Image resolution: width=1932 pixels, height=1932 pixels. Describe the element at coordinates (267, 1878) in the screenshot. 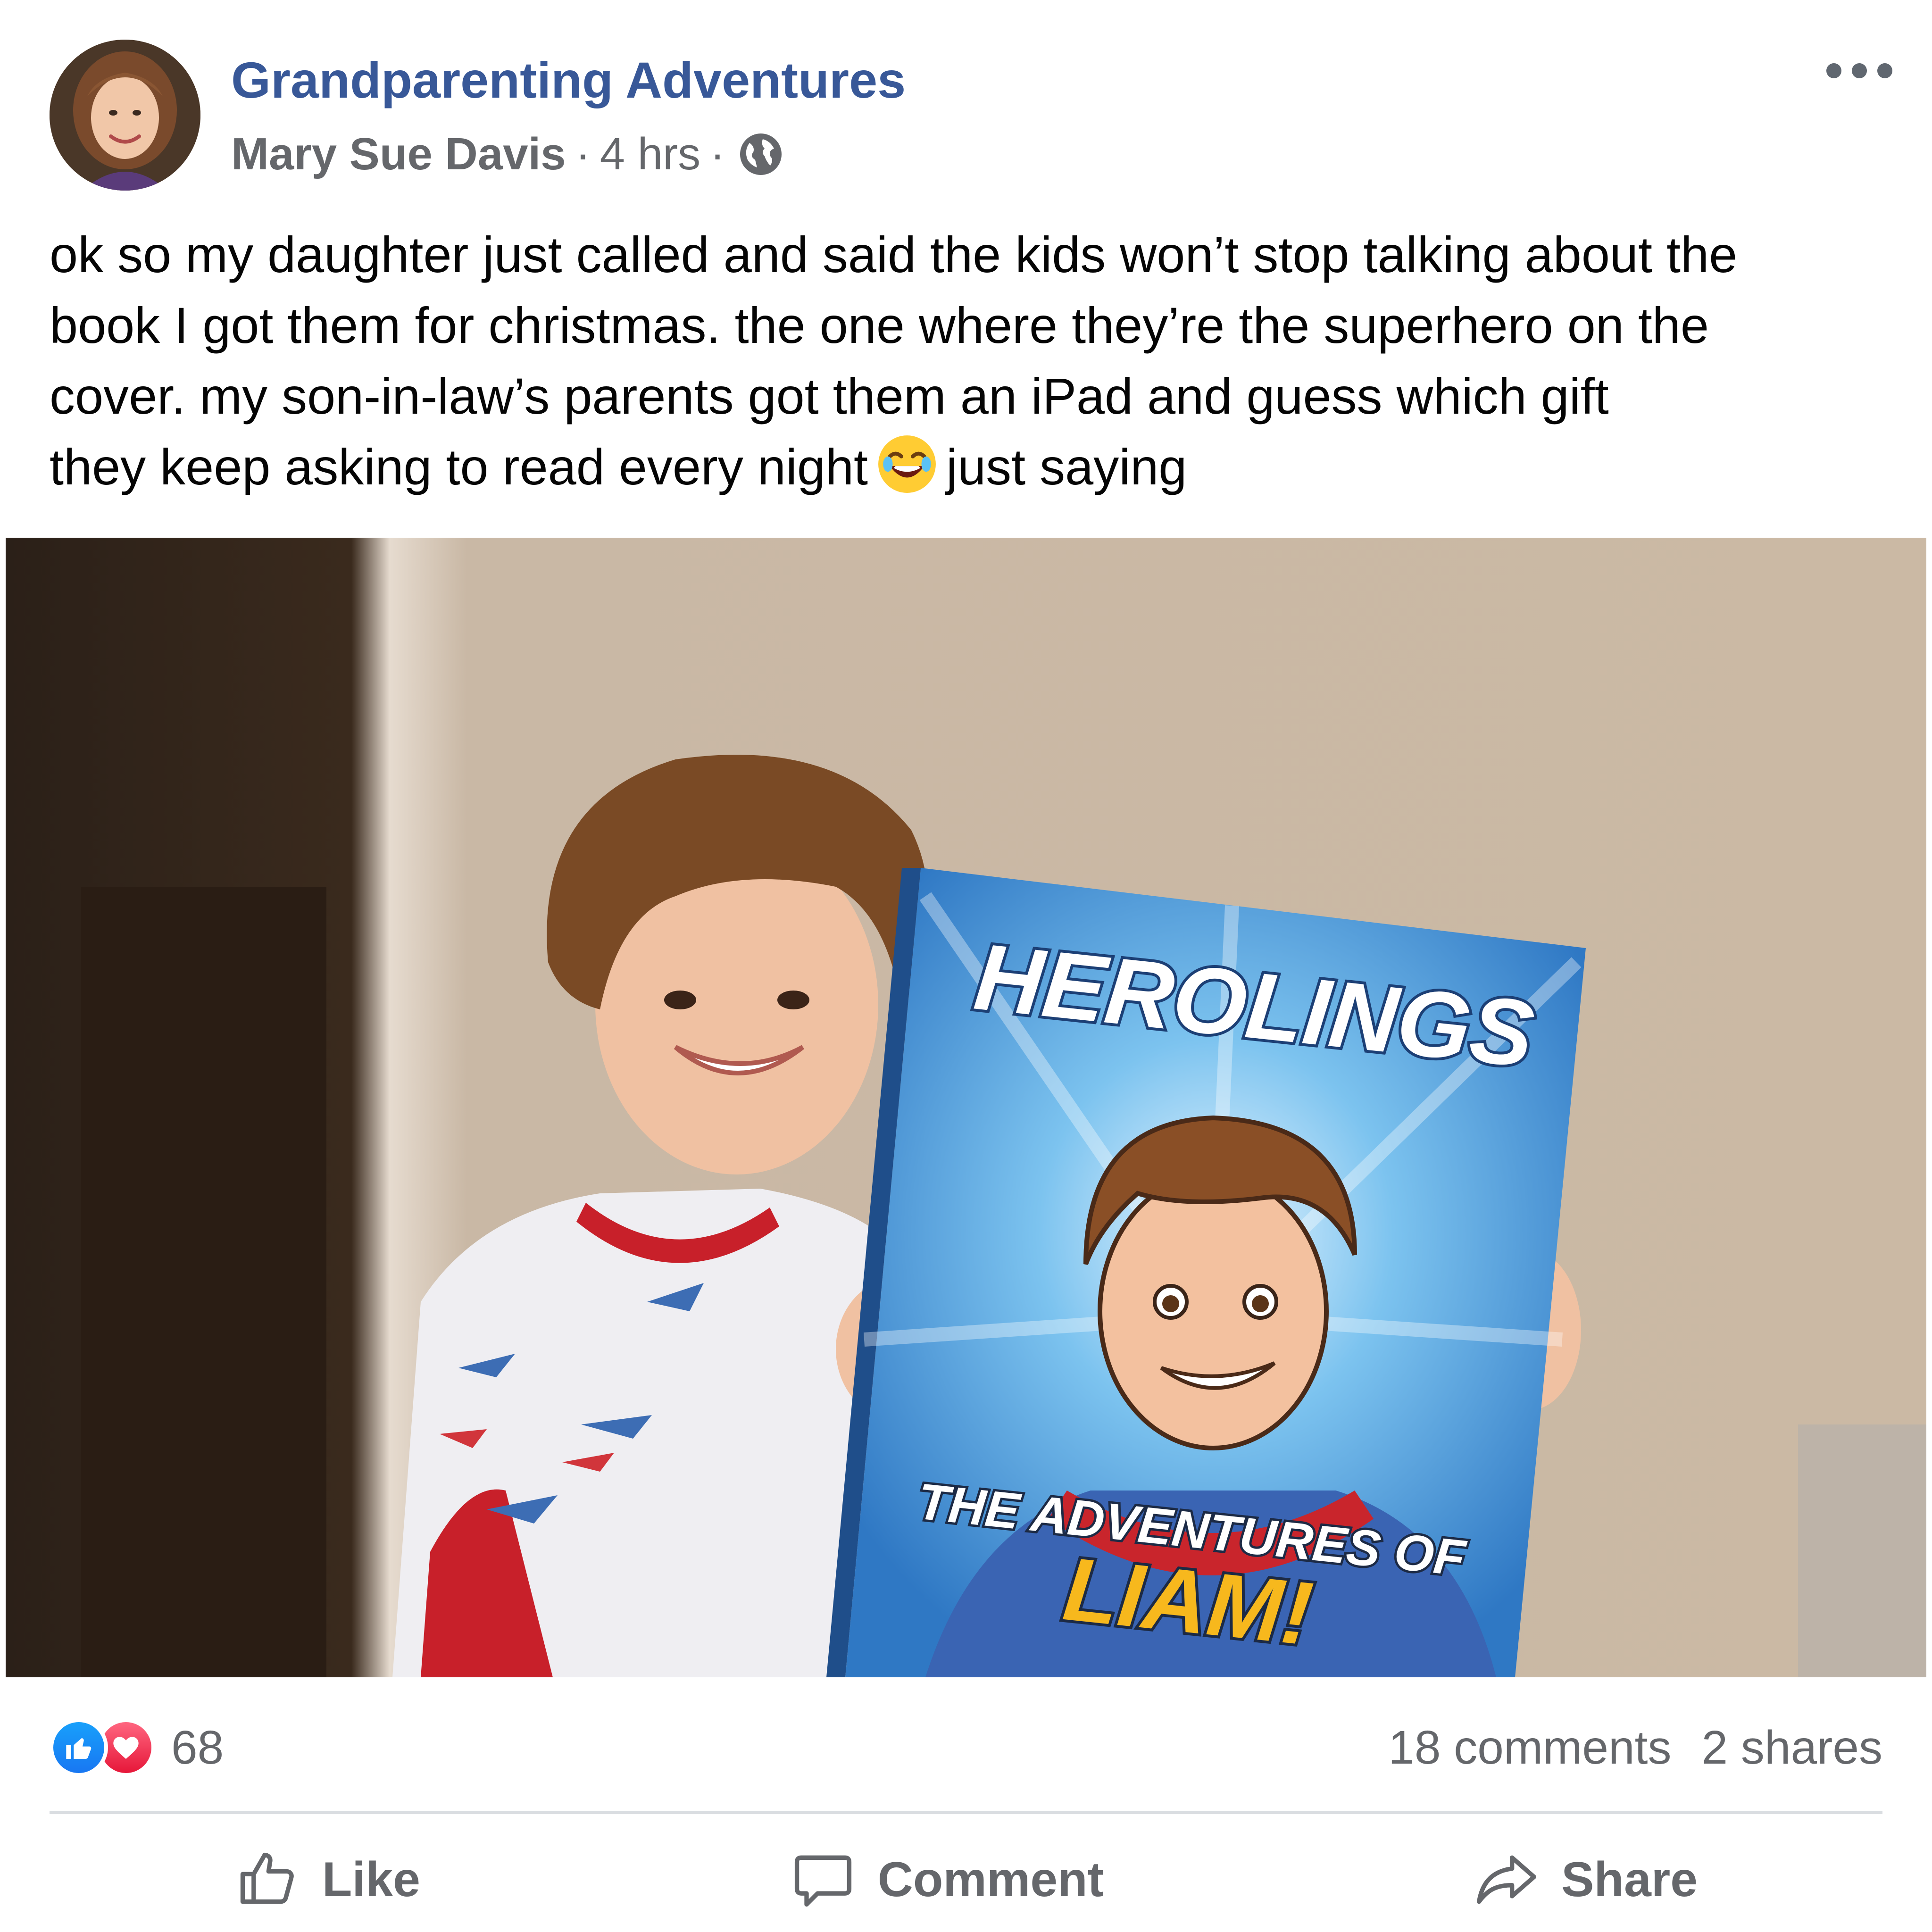

I see `thumbs-up-icon` at that location.